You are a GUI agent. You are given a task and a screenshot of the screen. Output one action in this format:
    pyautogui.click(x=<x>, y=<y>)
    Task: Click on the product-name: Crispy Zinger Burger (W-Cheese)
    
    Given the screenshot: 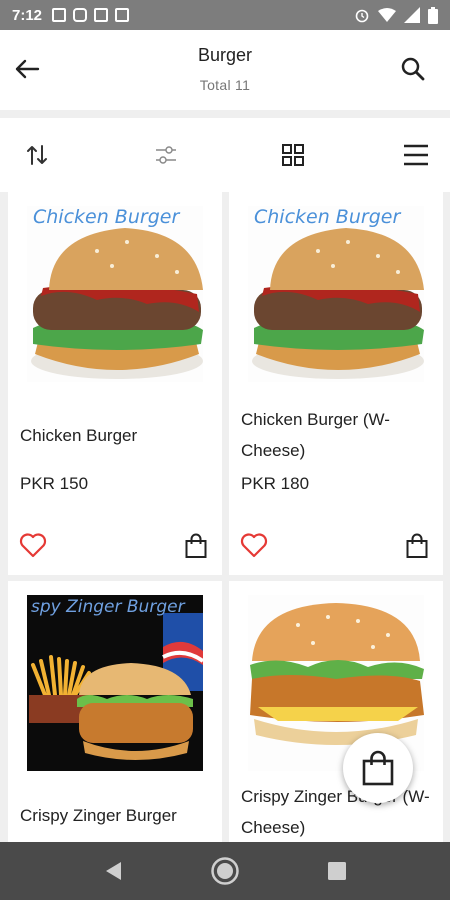 What is the action you would take?
    pyautogui.click(x=335, y=812)
    